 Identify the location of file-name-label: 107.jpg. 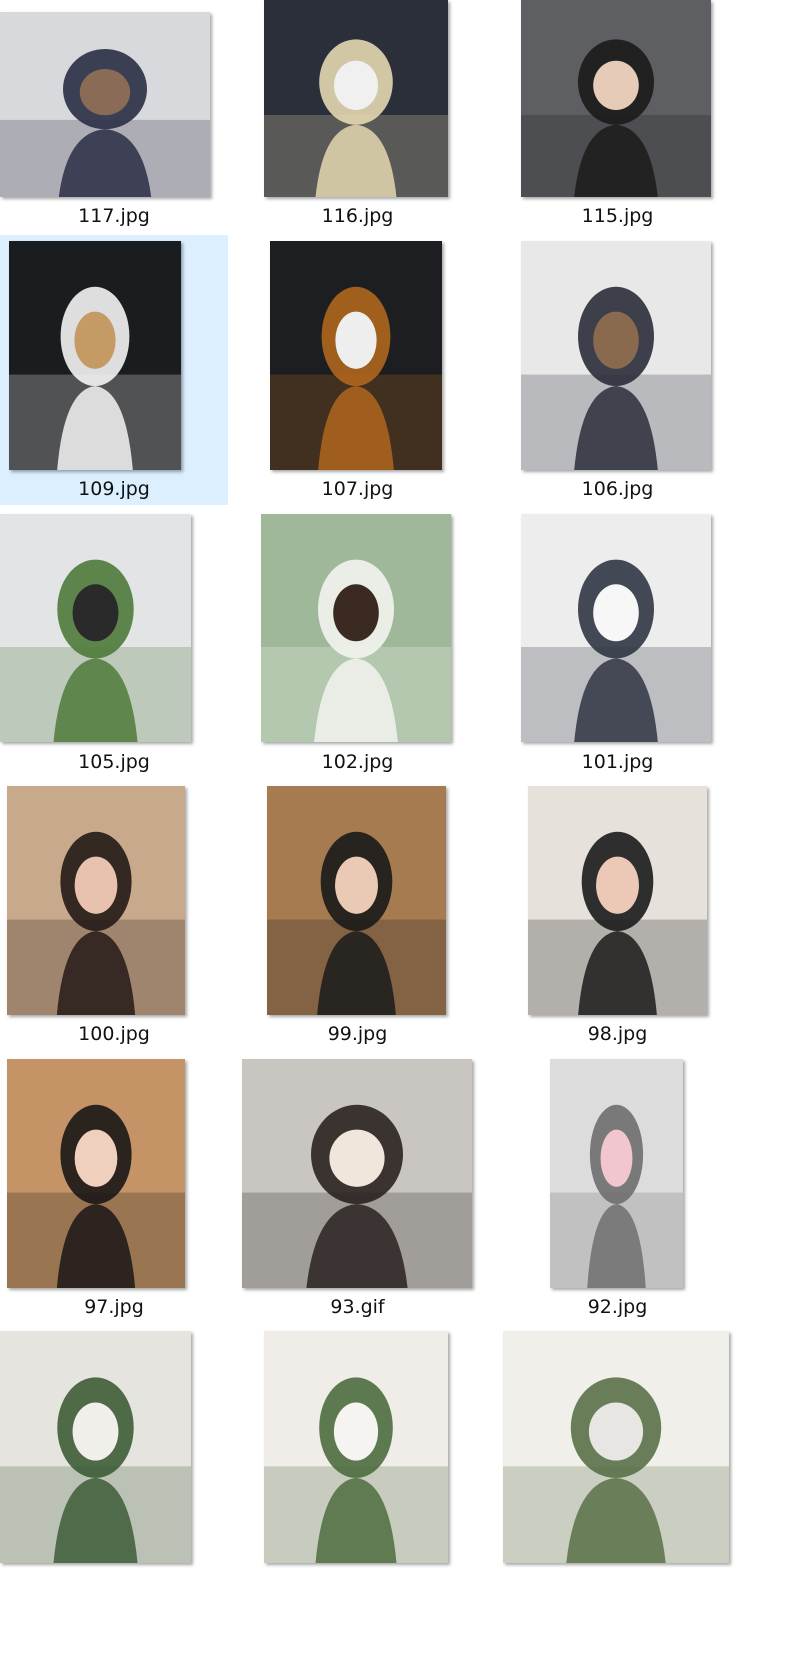
(357, 489).